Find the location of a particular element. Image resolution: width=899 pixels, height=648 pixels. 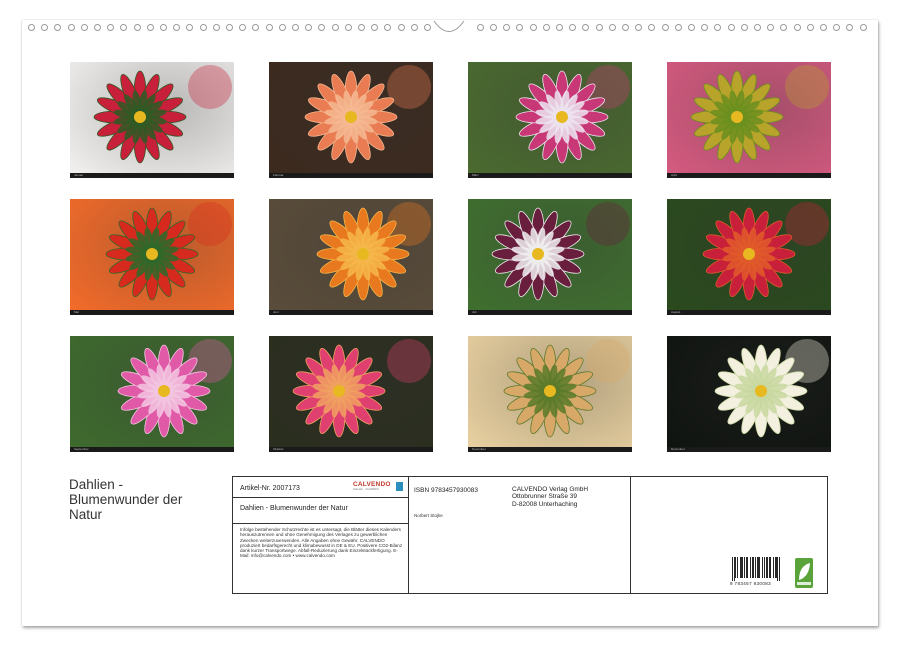

month-date-strip: November is located at coordinates (550, 449).